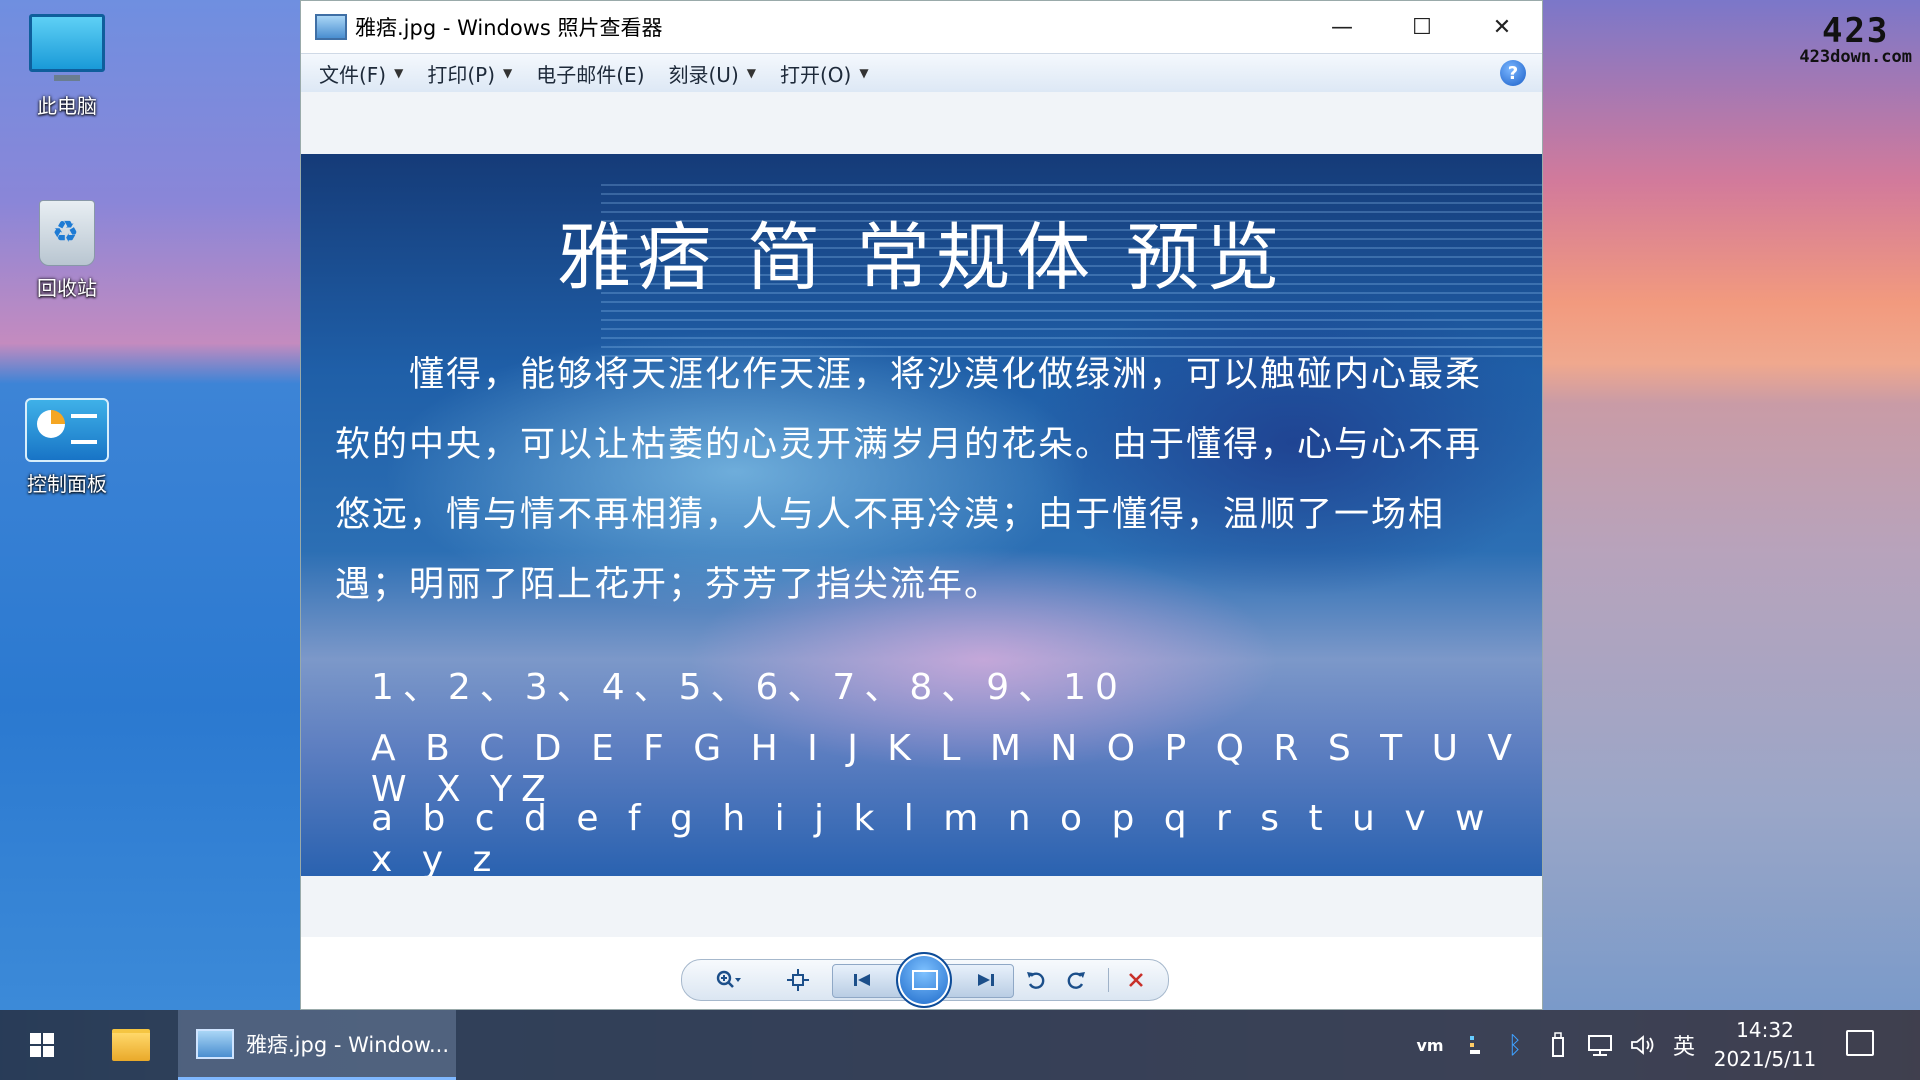 Image resolution: width=1920 pixels, height=1080 pixels. What do you see at coordinates (1855, 57) in the screenshot?
I see `watermark-url: 423down.com` at bounding box center [1855, 57].